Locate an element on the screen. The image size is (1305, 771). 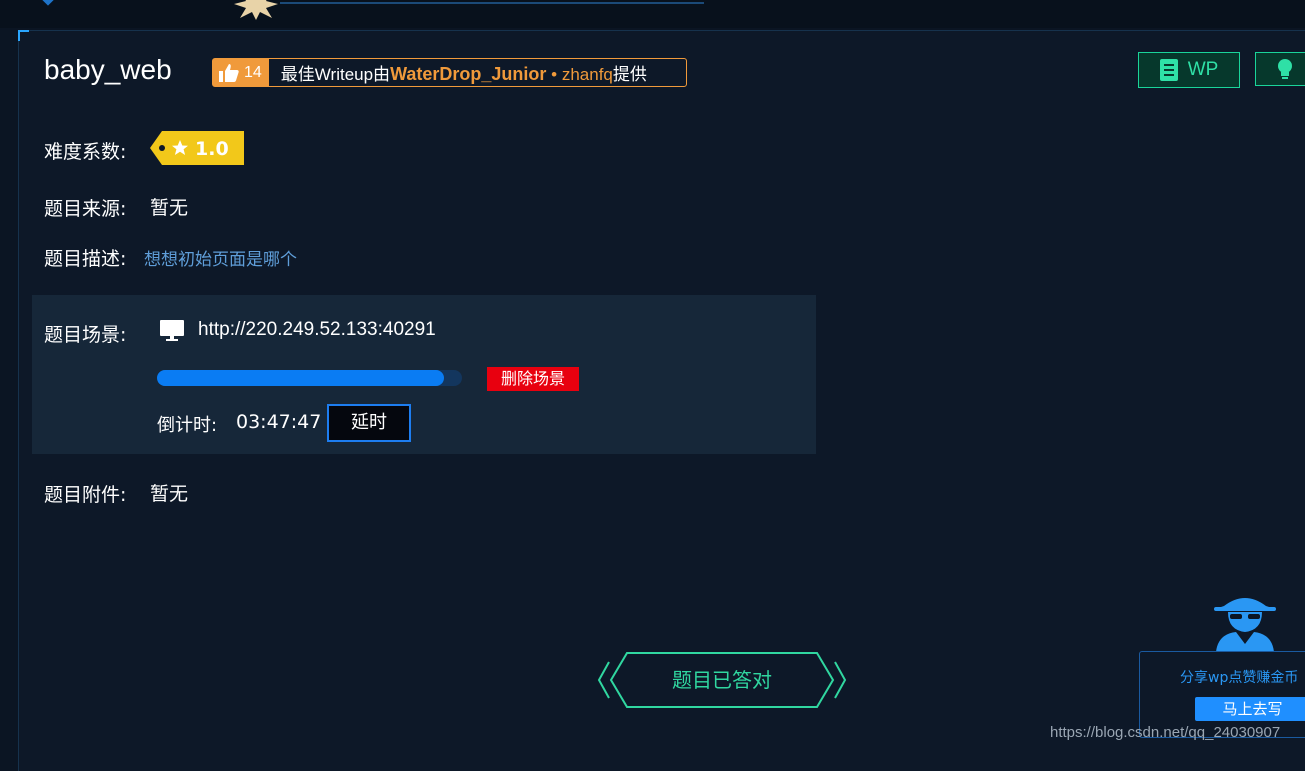
badge-star-icon is located at coordinates (256, 10).